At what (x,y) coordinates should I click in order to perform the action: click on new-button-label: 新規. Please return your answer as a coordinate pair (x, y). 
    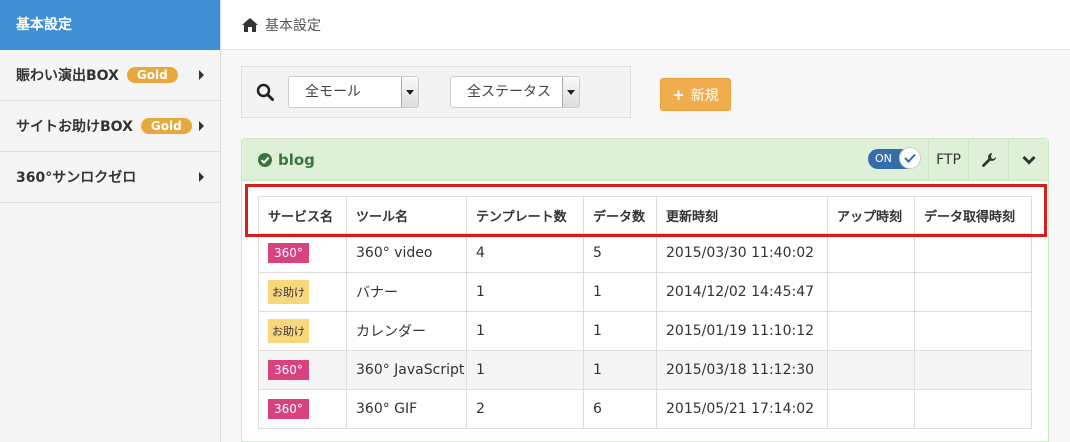
    Looking at the image, I should click on (704, 95).